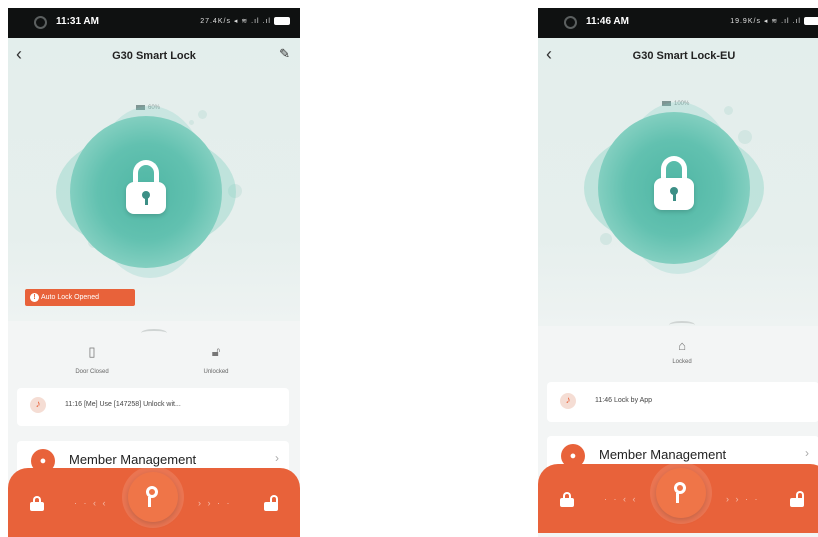  I want to click on status-icons: 19.9K/s ◂ ≋ .ıl .ıl, so click(774, 21).